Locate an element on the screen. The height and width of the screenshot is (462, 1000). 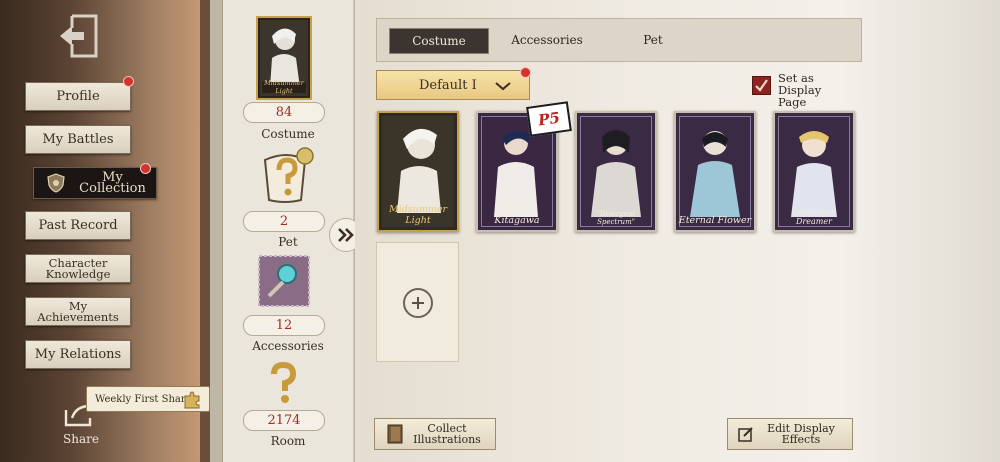
tab-costume: Costume is located at coordinates (439, 41).